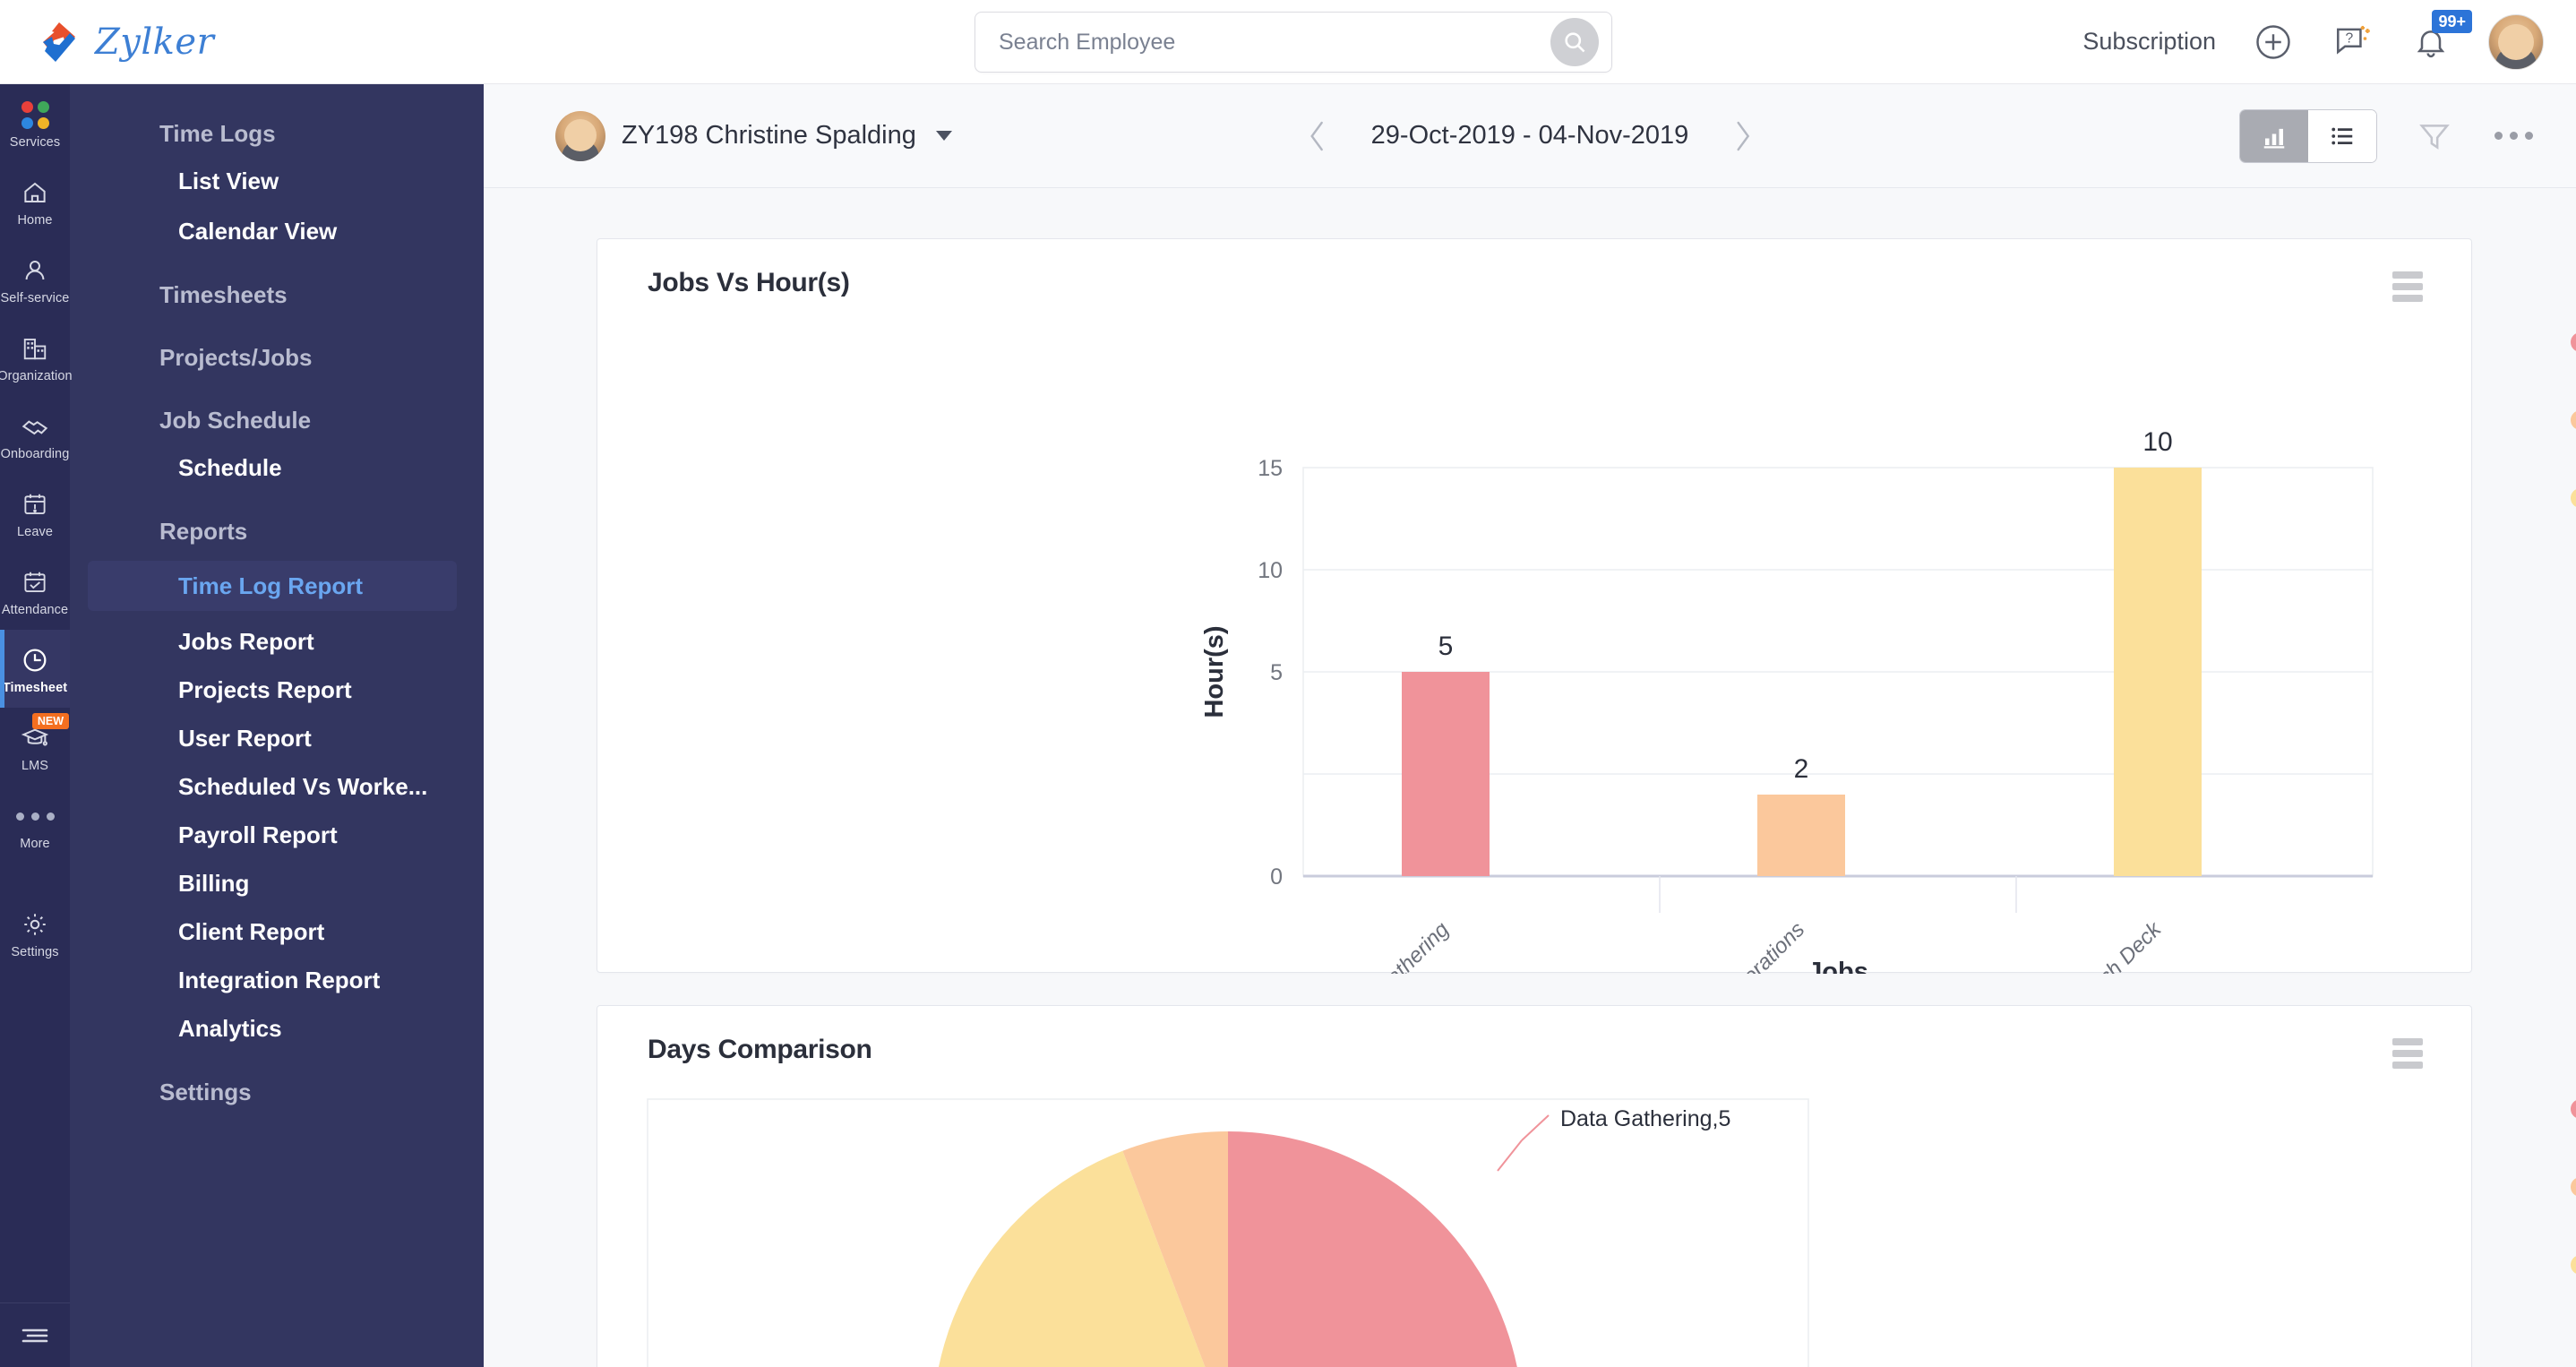 This screenshot has height=1367, width=2576. I want to click on plus-circle-icon, so click(2273, 42).